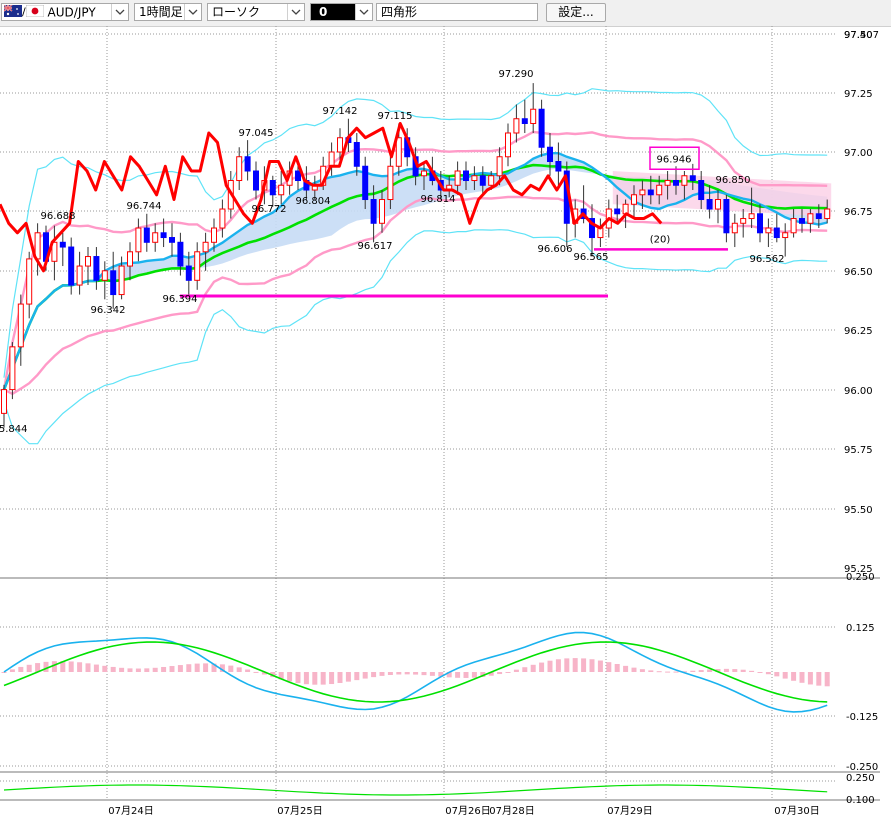  What do you see at coordinates (457, 12) in the screenshot?
I see `shape-select: 四角形` at bounding box center [457, 12].